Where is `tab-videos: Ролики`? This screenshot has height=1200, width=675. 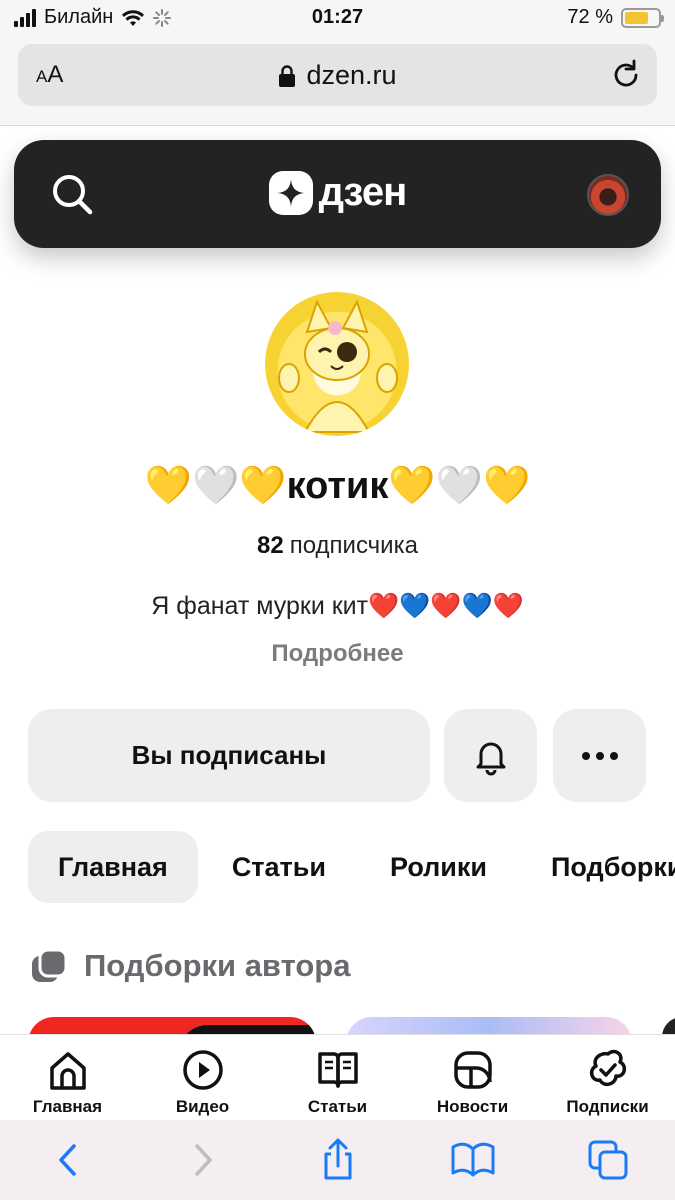 tab-videos: Ролики is located at coordinates (438, 867).